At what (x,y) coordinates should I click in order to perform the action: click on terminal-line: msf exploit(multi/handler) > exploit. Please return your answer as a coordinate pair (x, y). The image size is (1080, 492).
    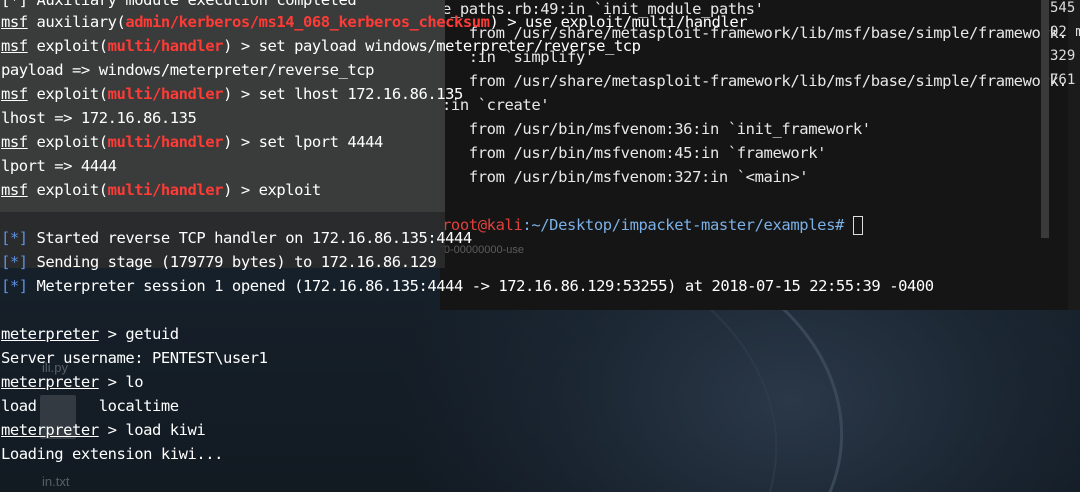
    Looking at the image, I should click on (161, 190).